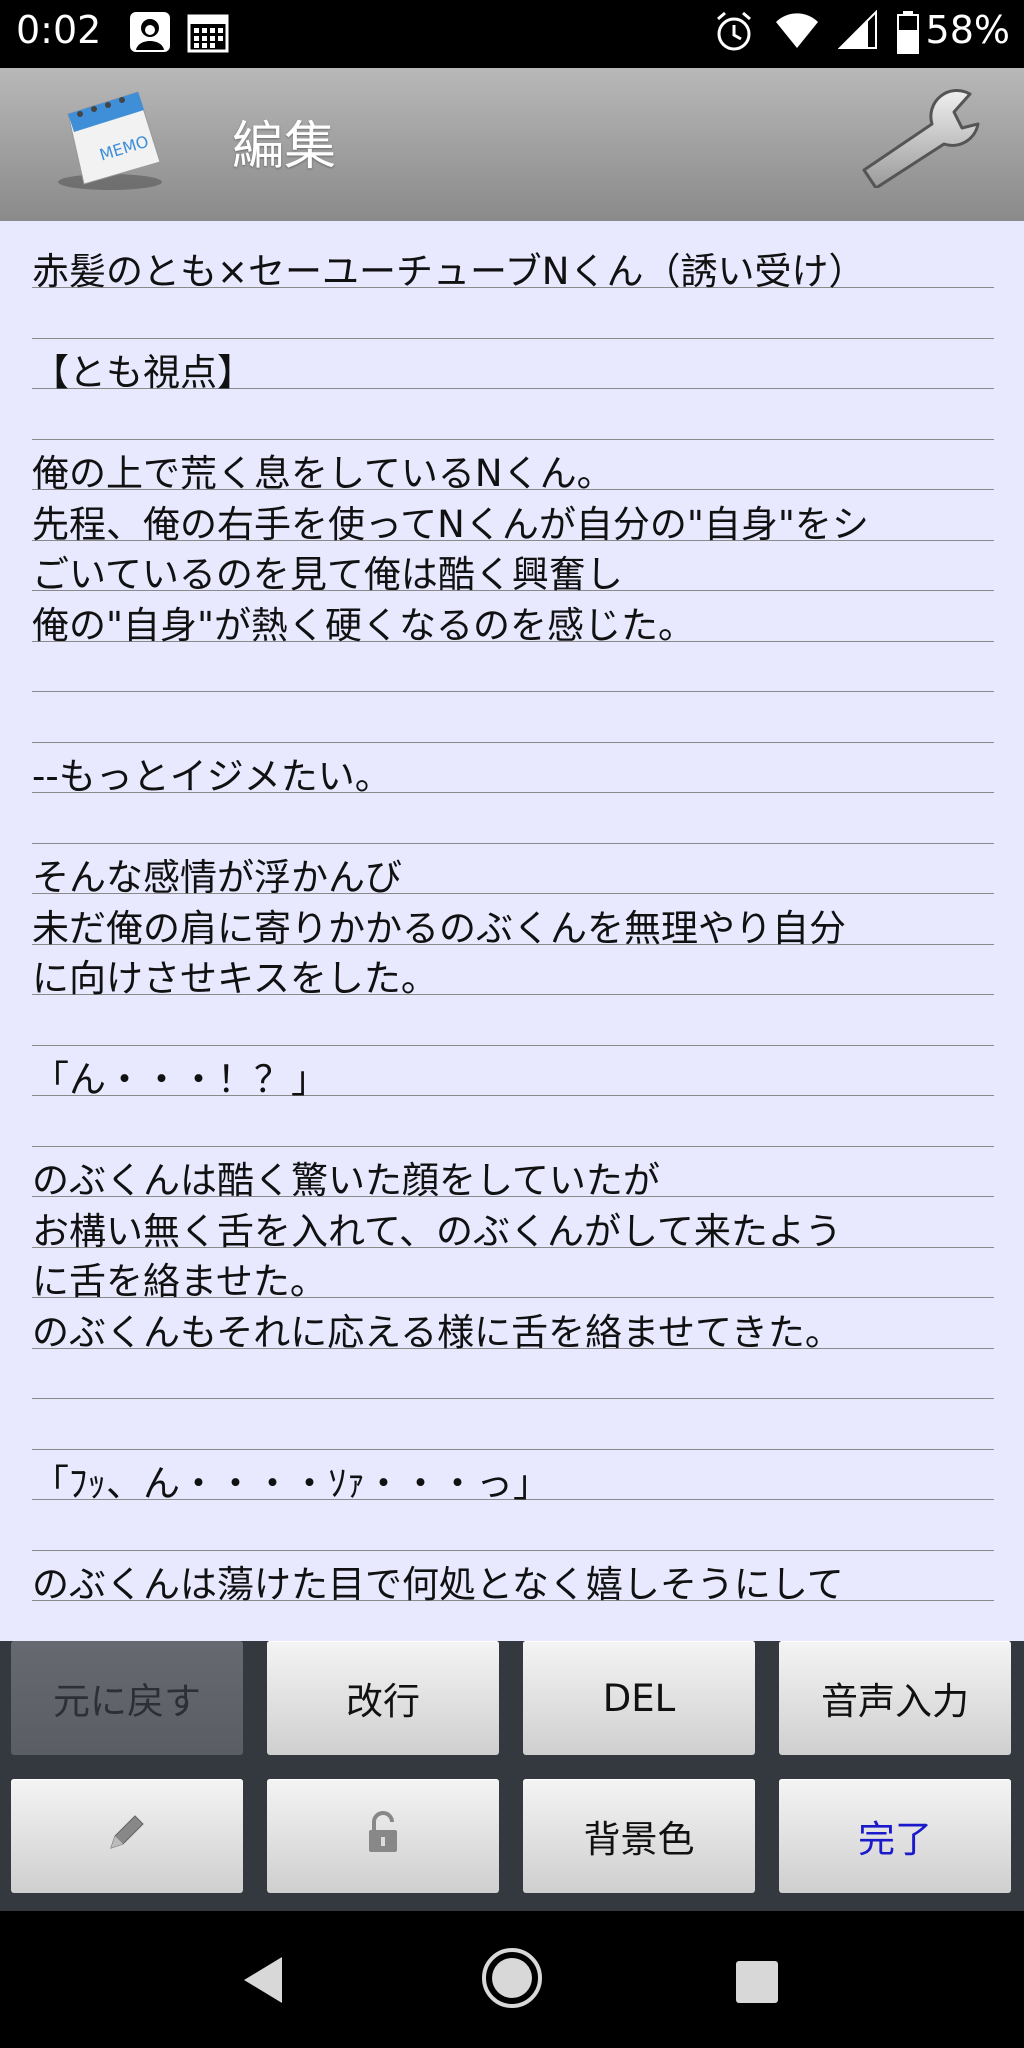 The image size is (1024, 2048). Describe the element at coordinates (437, 1332) in the screenshot. I see `memo-line: のぶくんもそれに応える様に舌を絡ませてきた。` at that location.